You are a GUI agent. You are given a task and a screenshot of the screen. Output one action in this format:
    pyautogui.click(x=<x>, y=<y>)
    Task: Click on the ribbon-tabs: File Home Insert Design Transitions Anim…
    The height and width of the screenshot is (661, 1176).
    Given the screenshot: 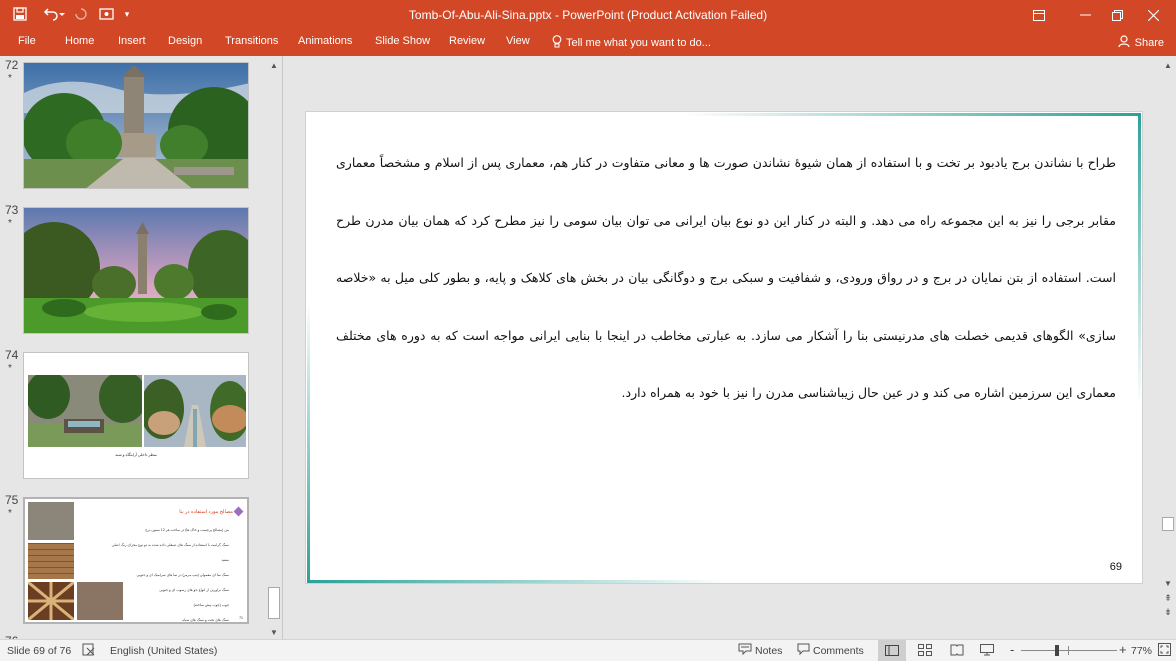 What is the action you would take?
    pyautogui.click(x=588, y=43)
    